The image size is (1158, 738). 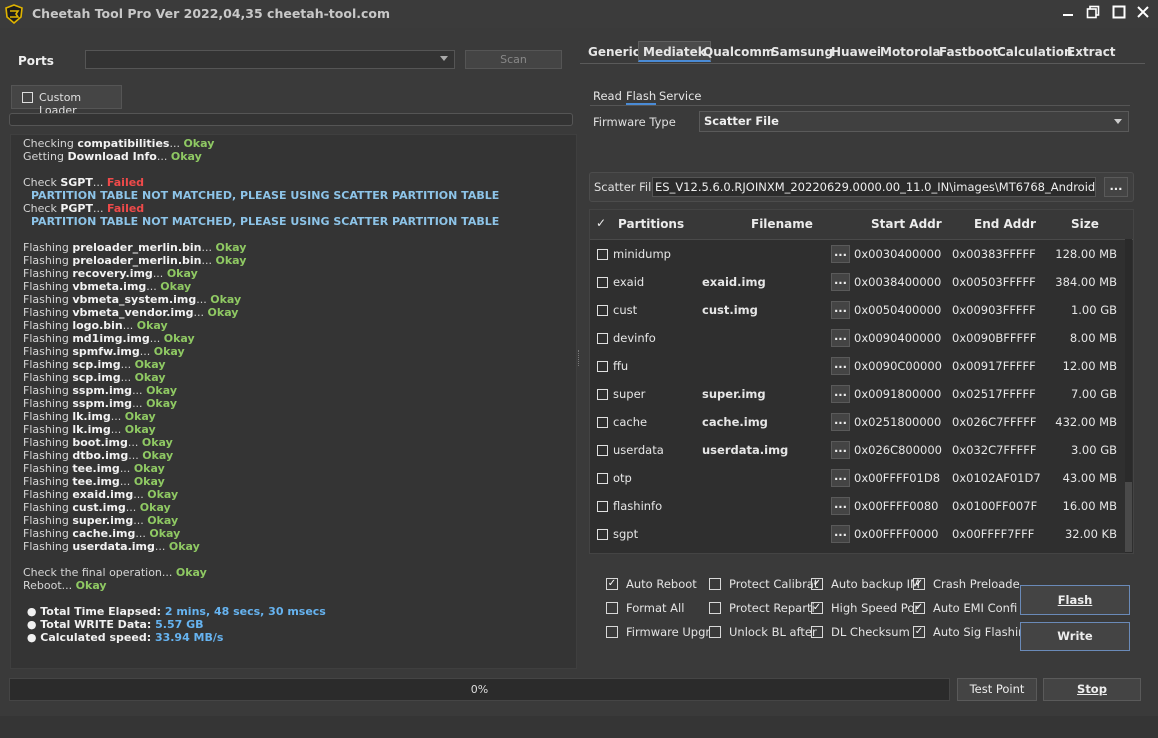 I want to click on tab-motorola: Motorola, so click(x=910, y=52).